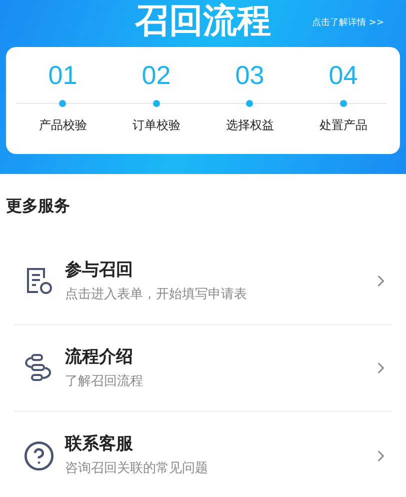 The width and height of the screenshot is (406, 497). Describe the element at coordinates (203, 21) in the screenshot. I see `banner-title: 召回流程` at that location.